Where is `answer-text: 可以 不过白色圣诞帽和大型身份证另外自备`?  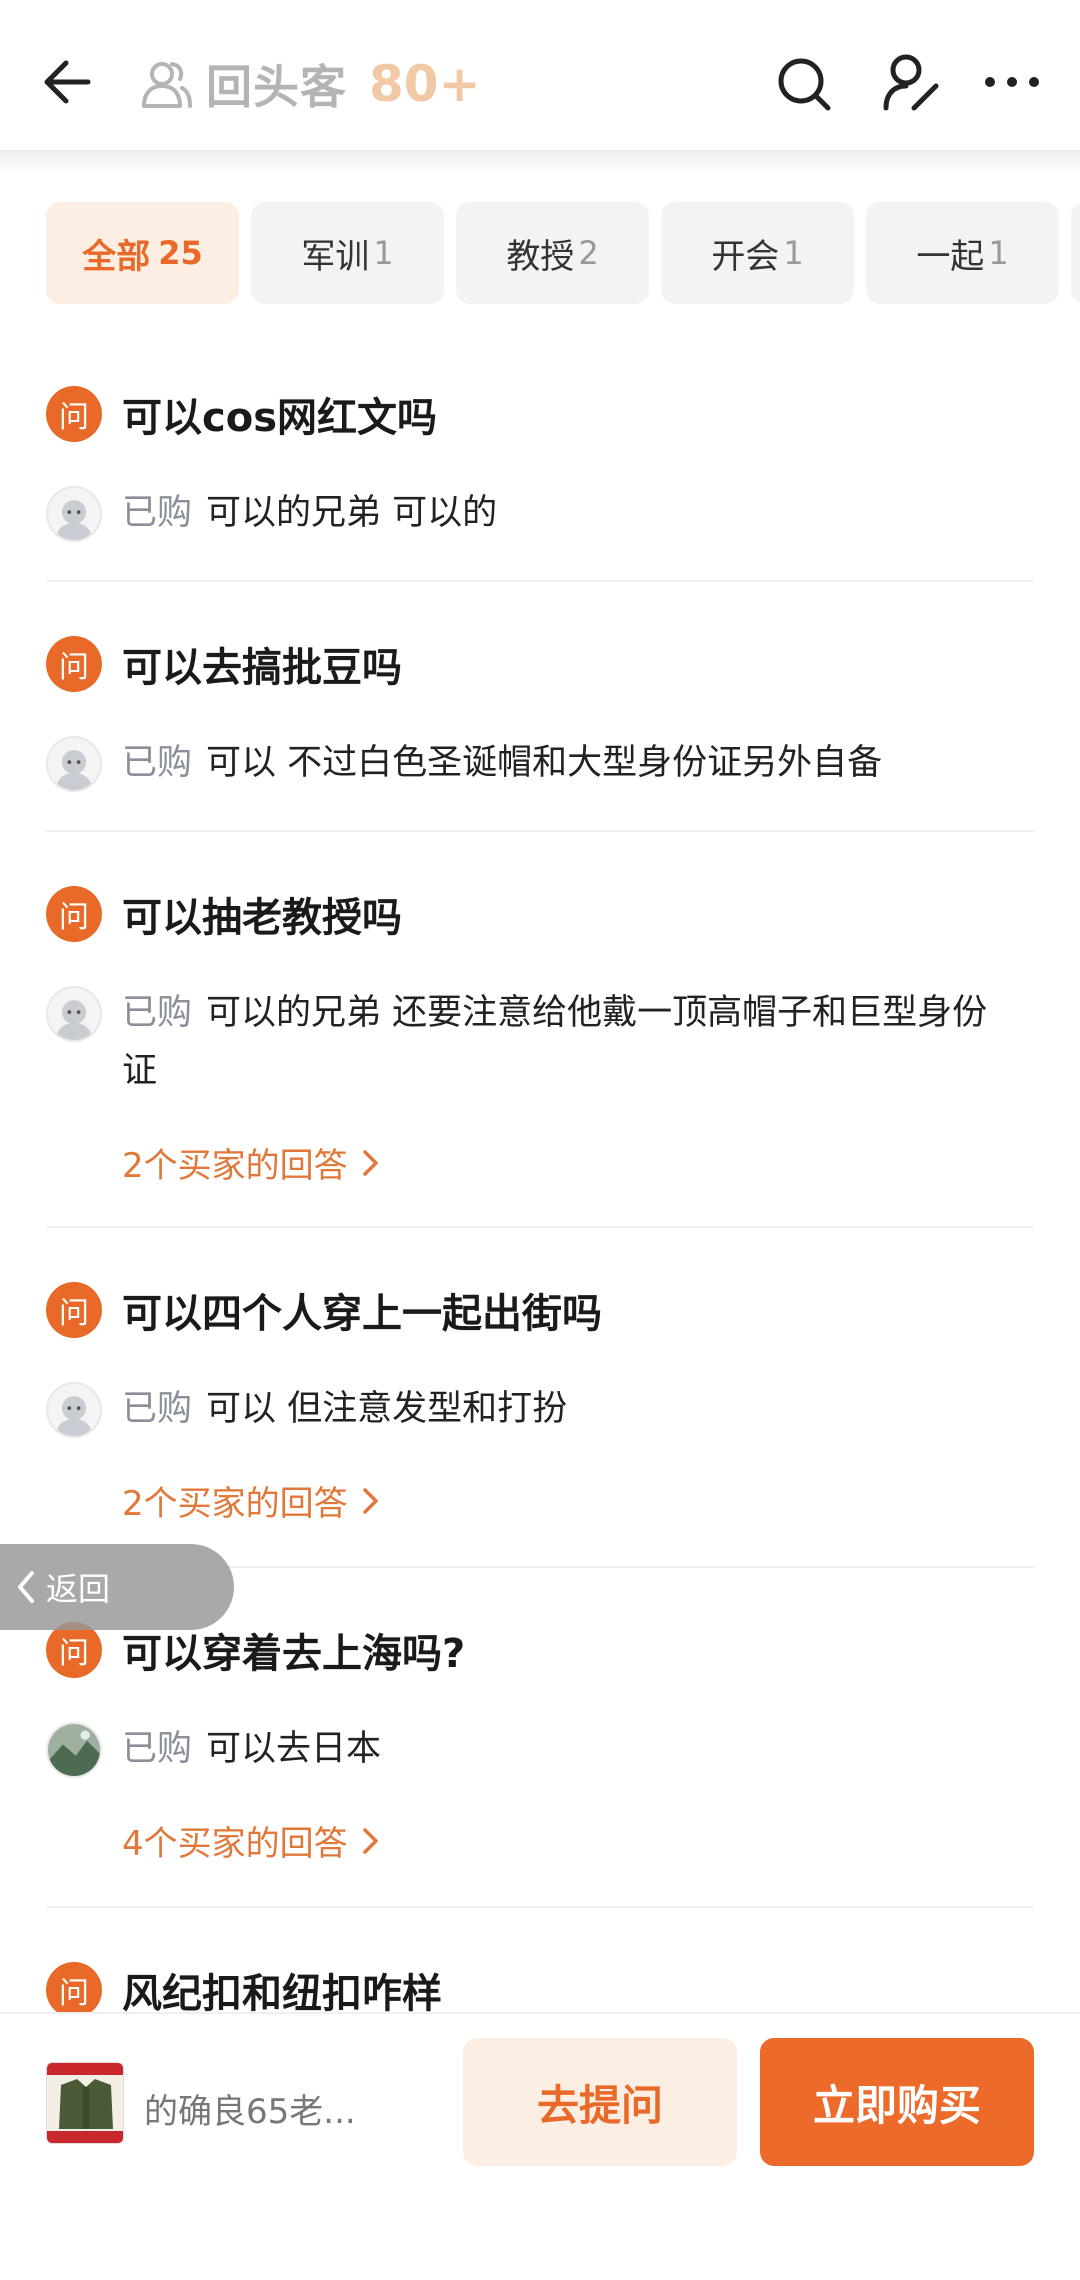 answer-text: 可以 不过白色圣诞帽和大型身份证另外自备 is located at coordinates (544, 763).